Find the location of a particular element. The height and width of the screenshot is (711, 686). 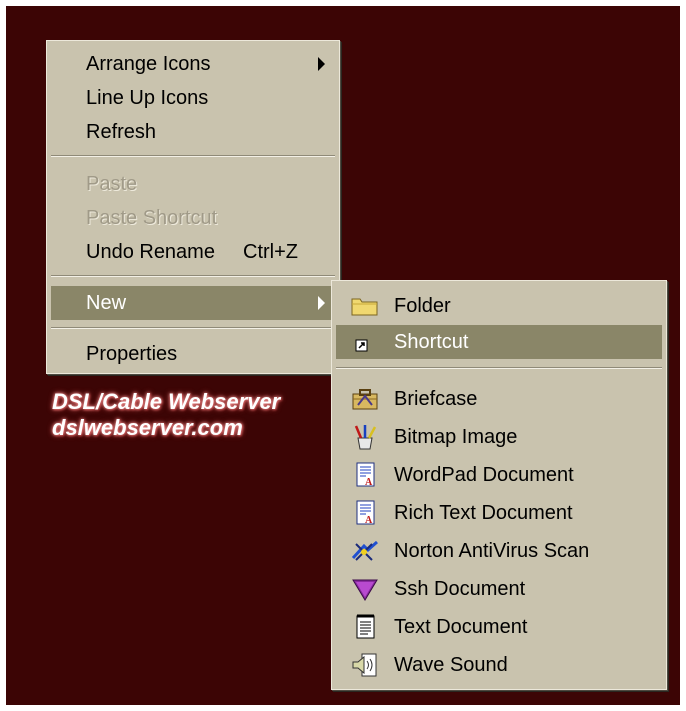

submenu-item-briefcase: Briefcase is located at coordinates (499, 399).